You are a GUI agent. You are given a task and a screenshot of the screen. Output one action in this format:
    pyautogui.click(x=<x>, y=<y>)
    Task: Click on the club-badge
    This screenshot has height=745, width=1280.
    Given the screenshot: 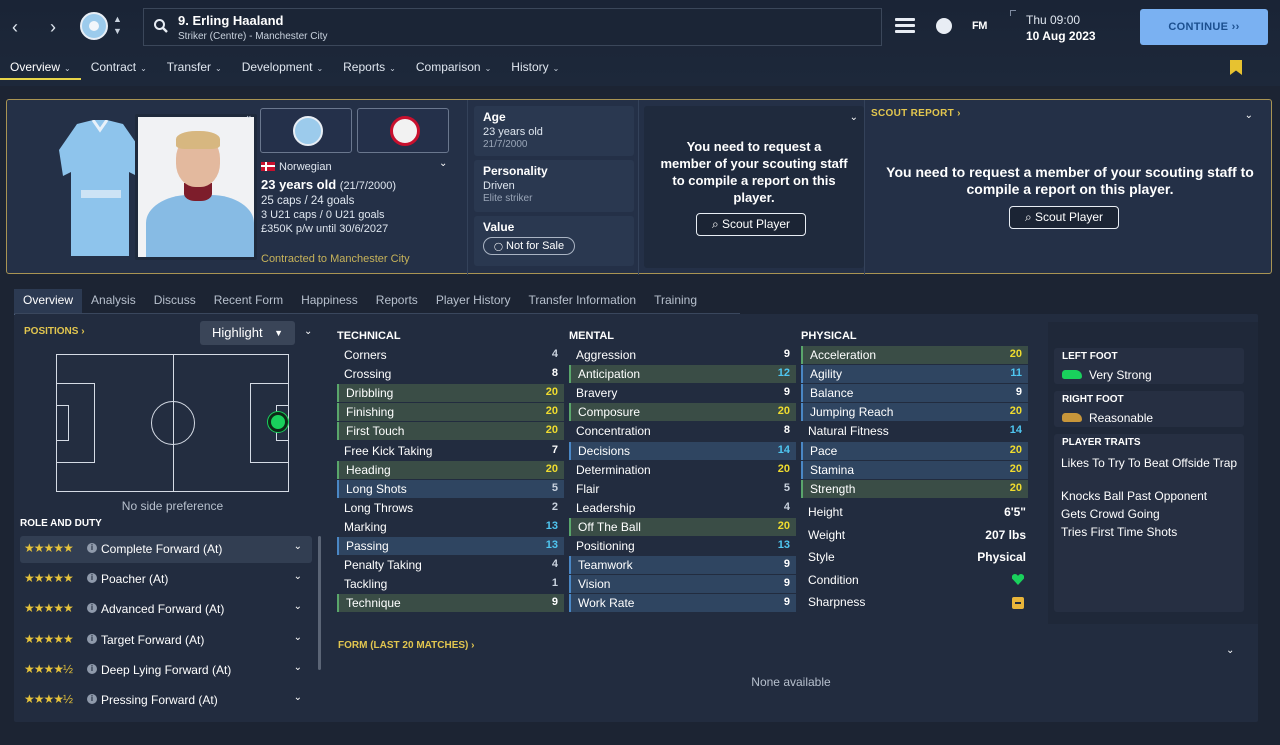 What is the action you would take?
    pyautogui.click(x=306, y=130)
    